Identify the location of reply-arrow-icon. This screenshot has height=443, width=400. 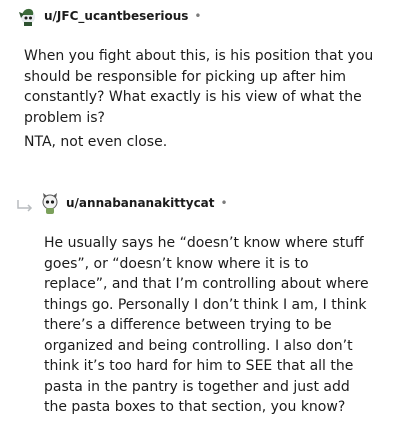
(25, 205).